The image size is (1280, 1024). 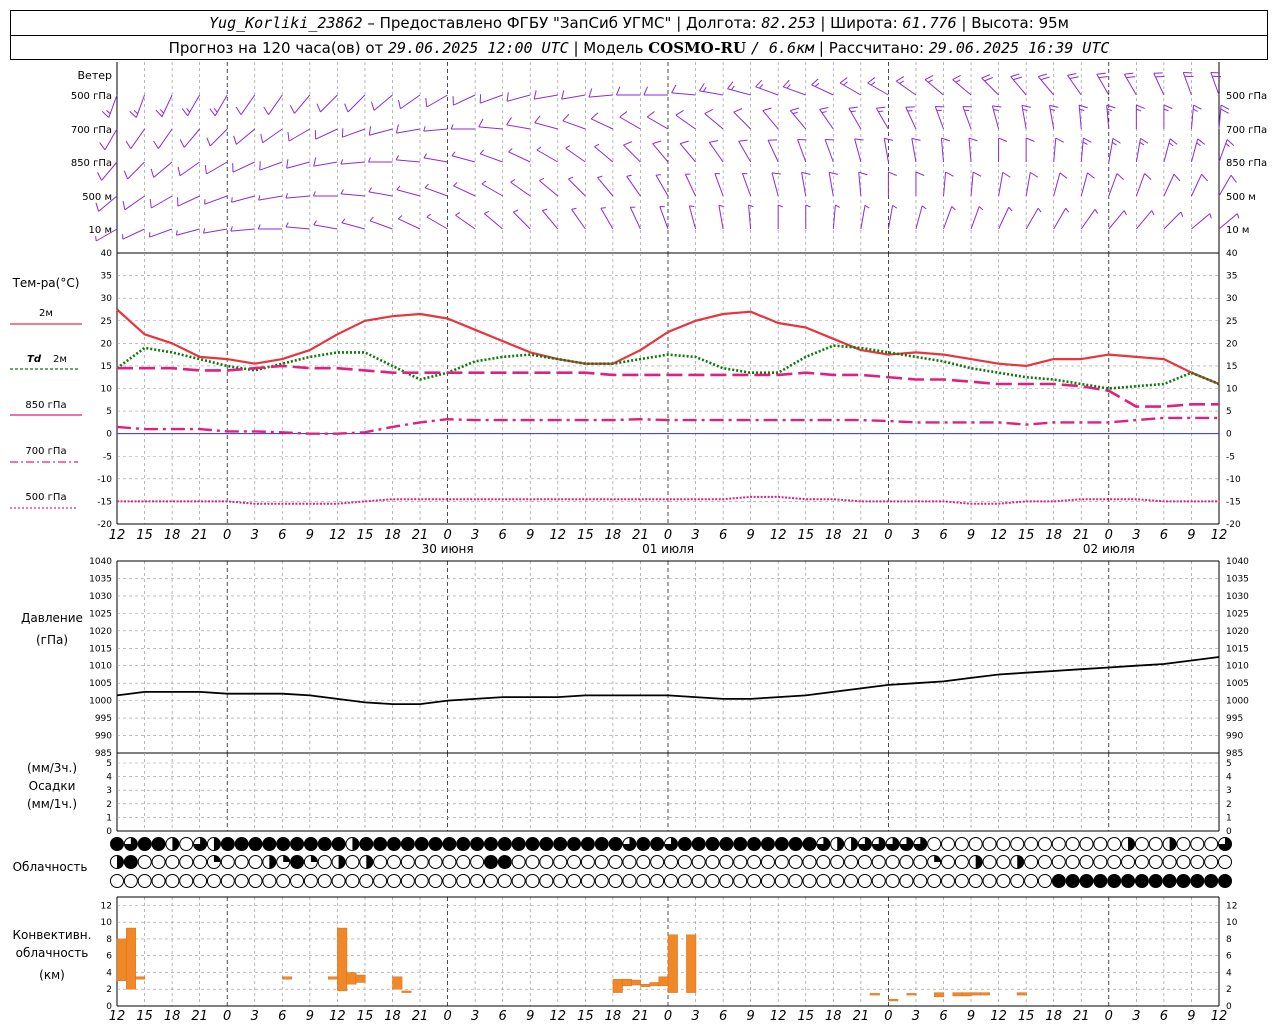 What do you see at coordinates (360, 978) in the screenshot?
I see `convective-bar` at bounding box center [360, 978].